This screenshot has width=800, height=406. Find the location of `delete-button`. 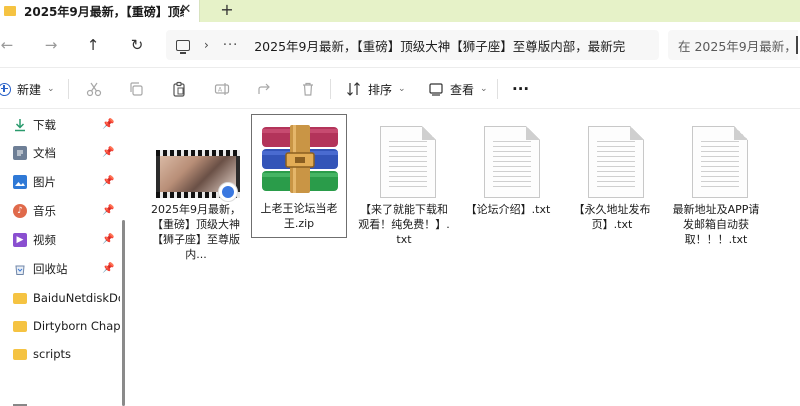

delete-button is located at coordinates (308, 89).